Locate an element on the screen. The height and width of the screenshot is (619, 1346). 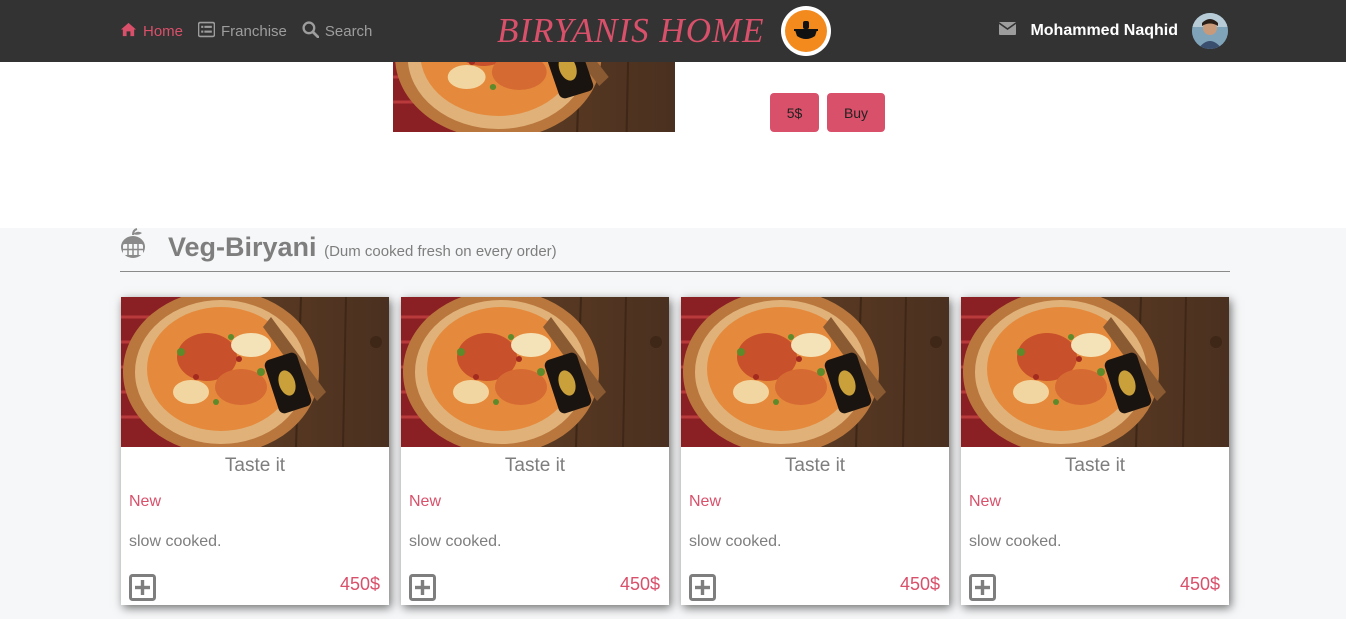
mail-icon is located at coordinates (1007, 31).